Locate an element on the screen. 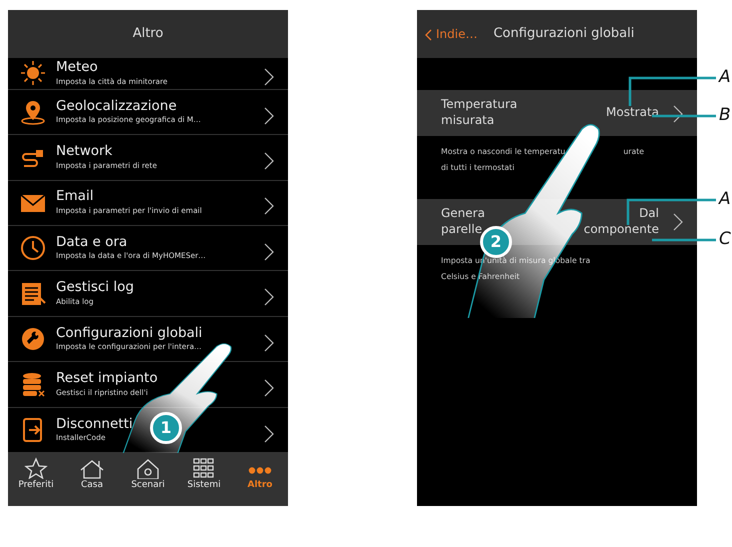 This screenshot has width=732, height=547. callout-label: C is located at coordinates (725, 239).